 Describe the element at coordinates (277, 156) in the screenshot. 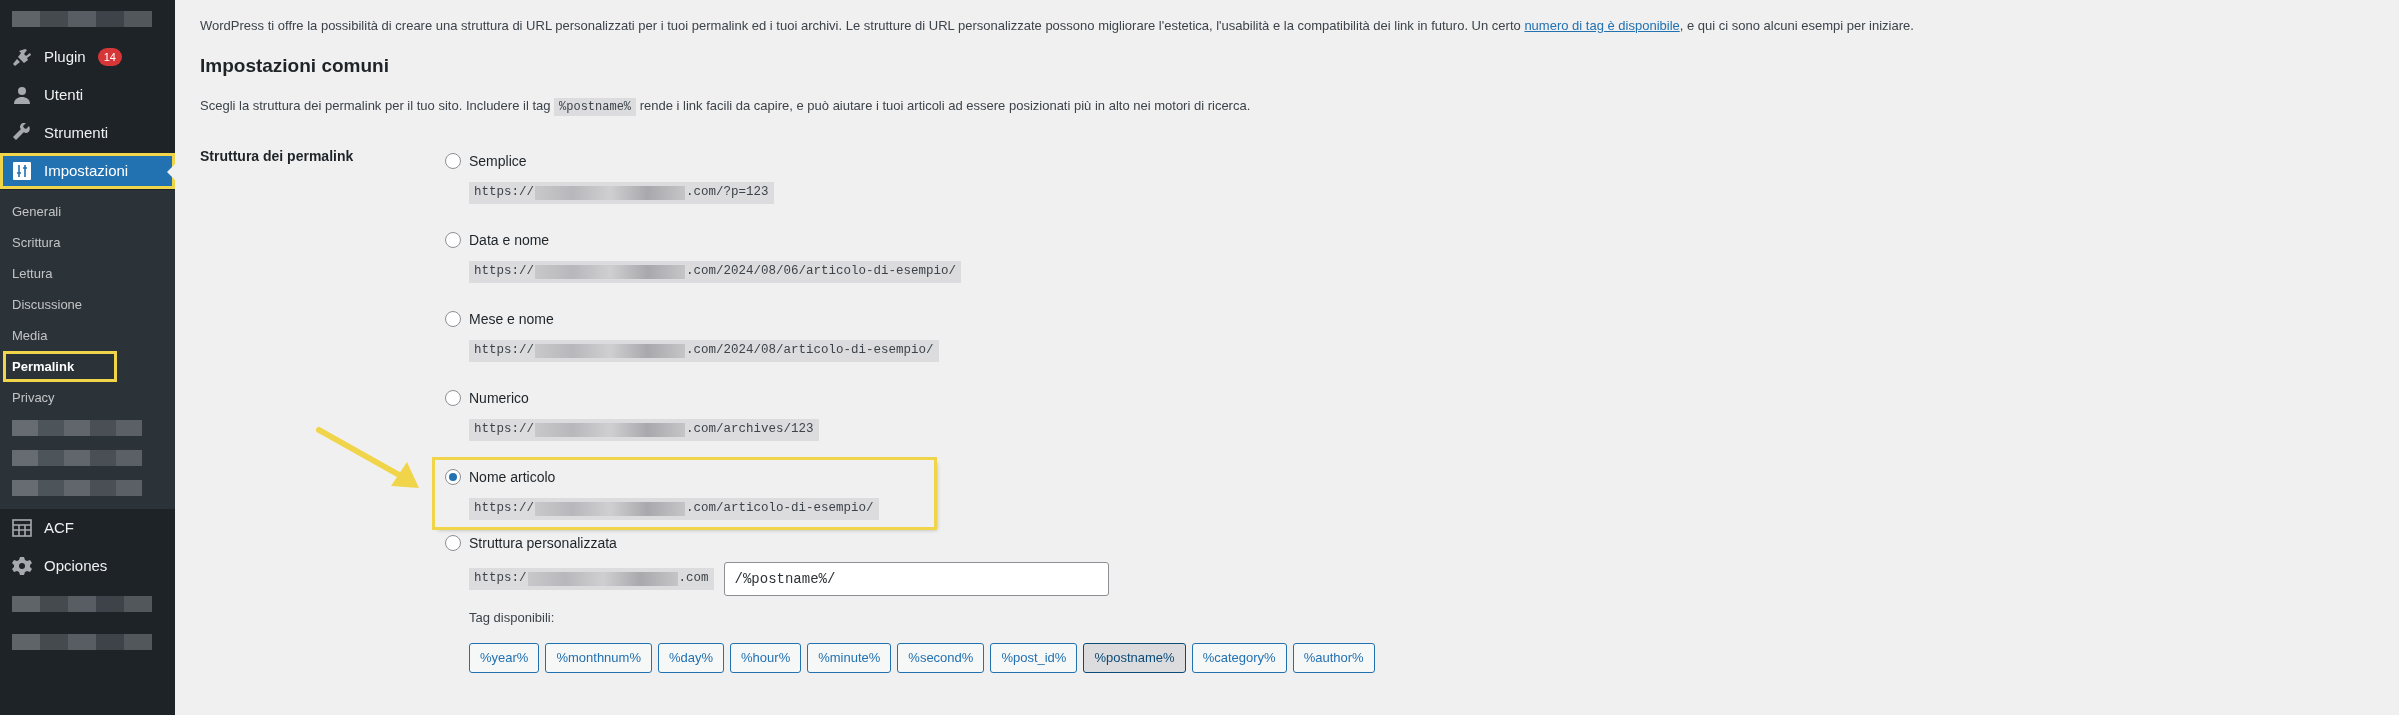

I see `field-label: Struttura dei permalink` at that location.